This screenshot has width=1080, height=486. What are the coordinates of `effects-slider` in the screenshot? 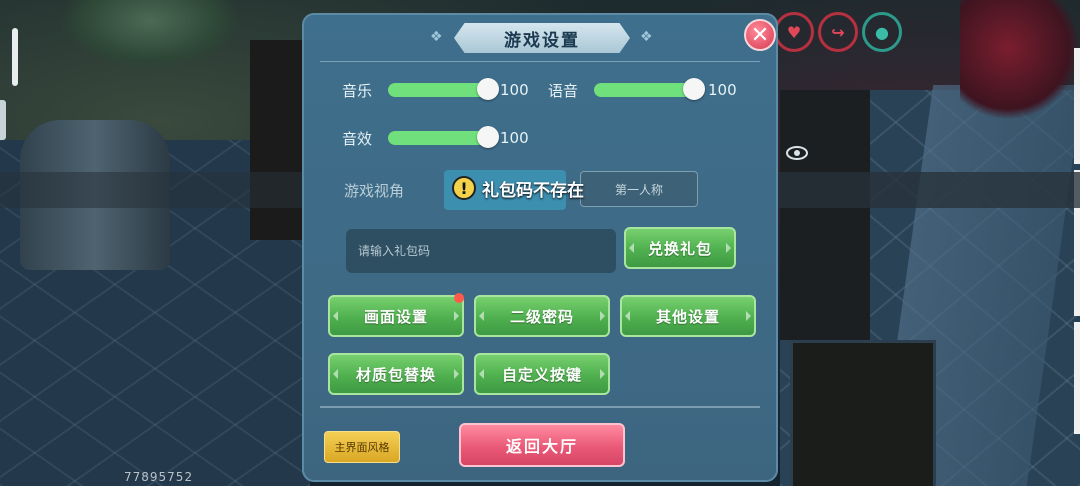 It's located at (443, 137).